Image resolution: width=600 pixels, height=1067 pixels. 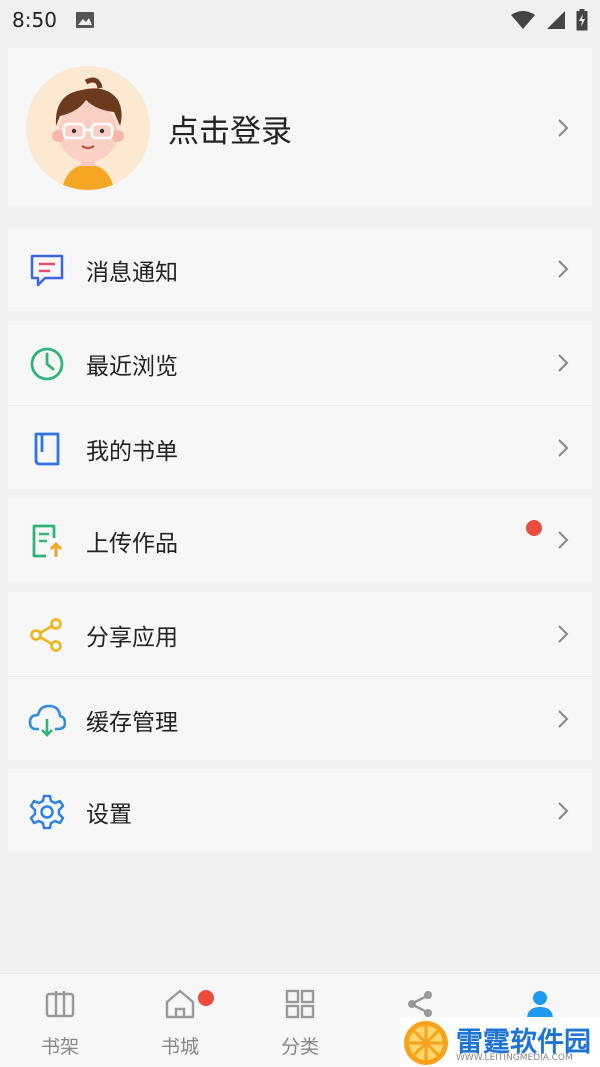 What do you see at coordinates (47, 541) in the screenshot?
I see `upload-doc-icon` at bounding box center [47, 541].